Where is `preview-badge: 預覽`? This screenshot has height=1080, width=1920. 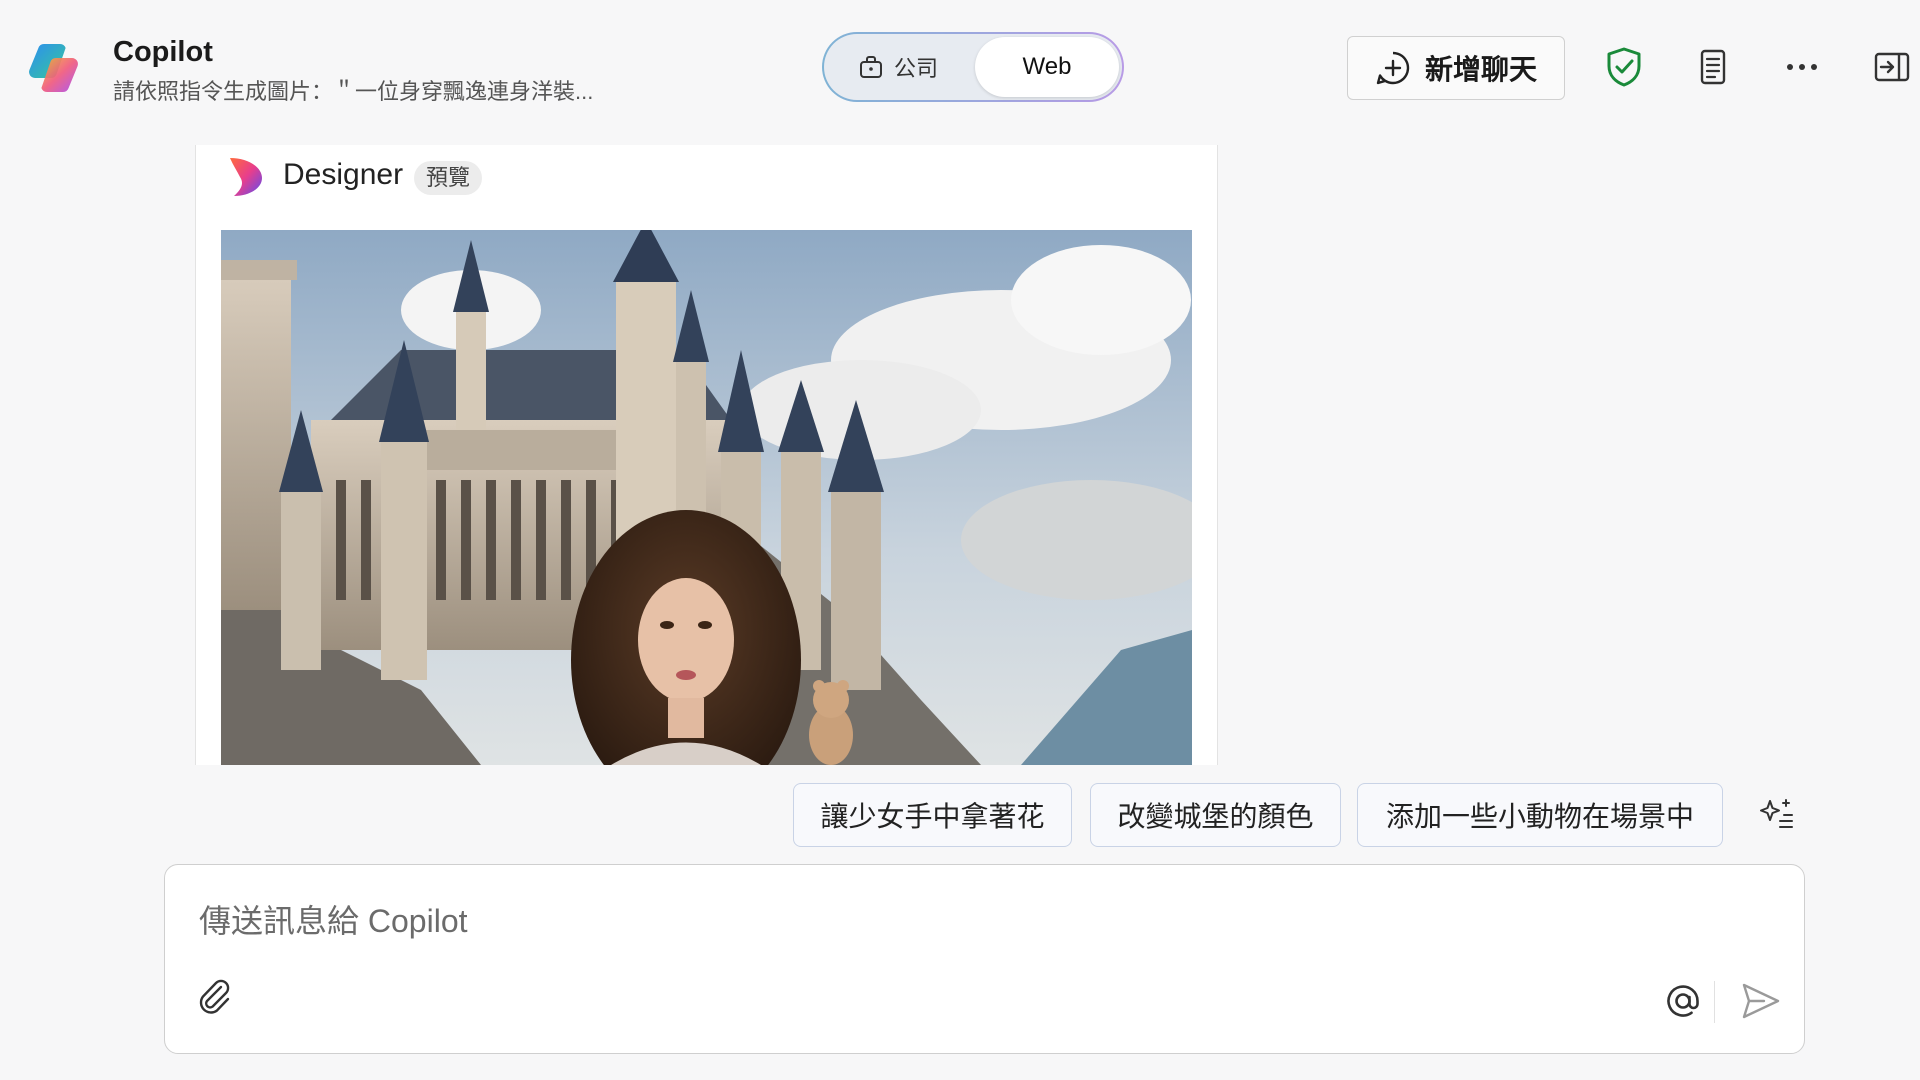
preview-badge: 預覽 is located at coordinates (448, 178).